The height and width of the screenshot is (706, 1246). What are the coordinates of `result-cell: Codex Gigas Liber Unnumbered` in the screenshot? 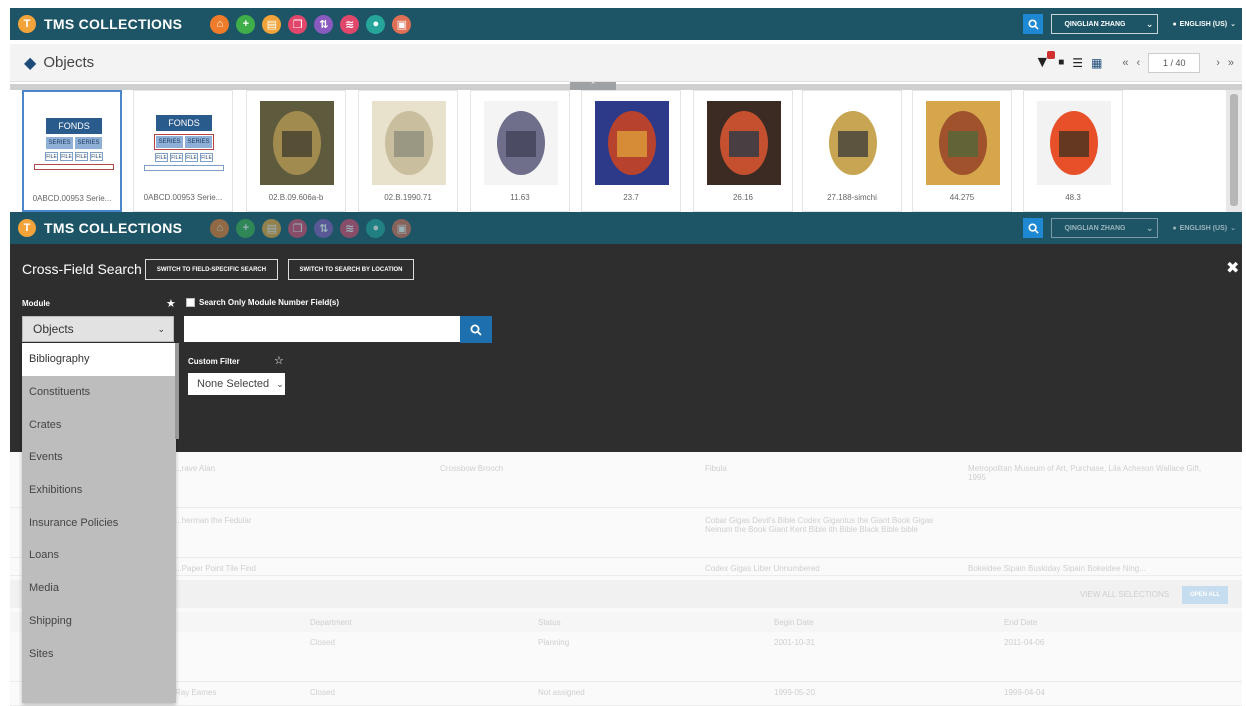 It's located at (762, 568).